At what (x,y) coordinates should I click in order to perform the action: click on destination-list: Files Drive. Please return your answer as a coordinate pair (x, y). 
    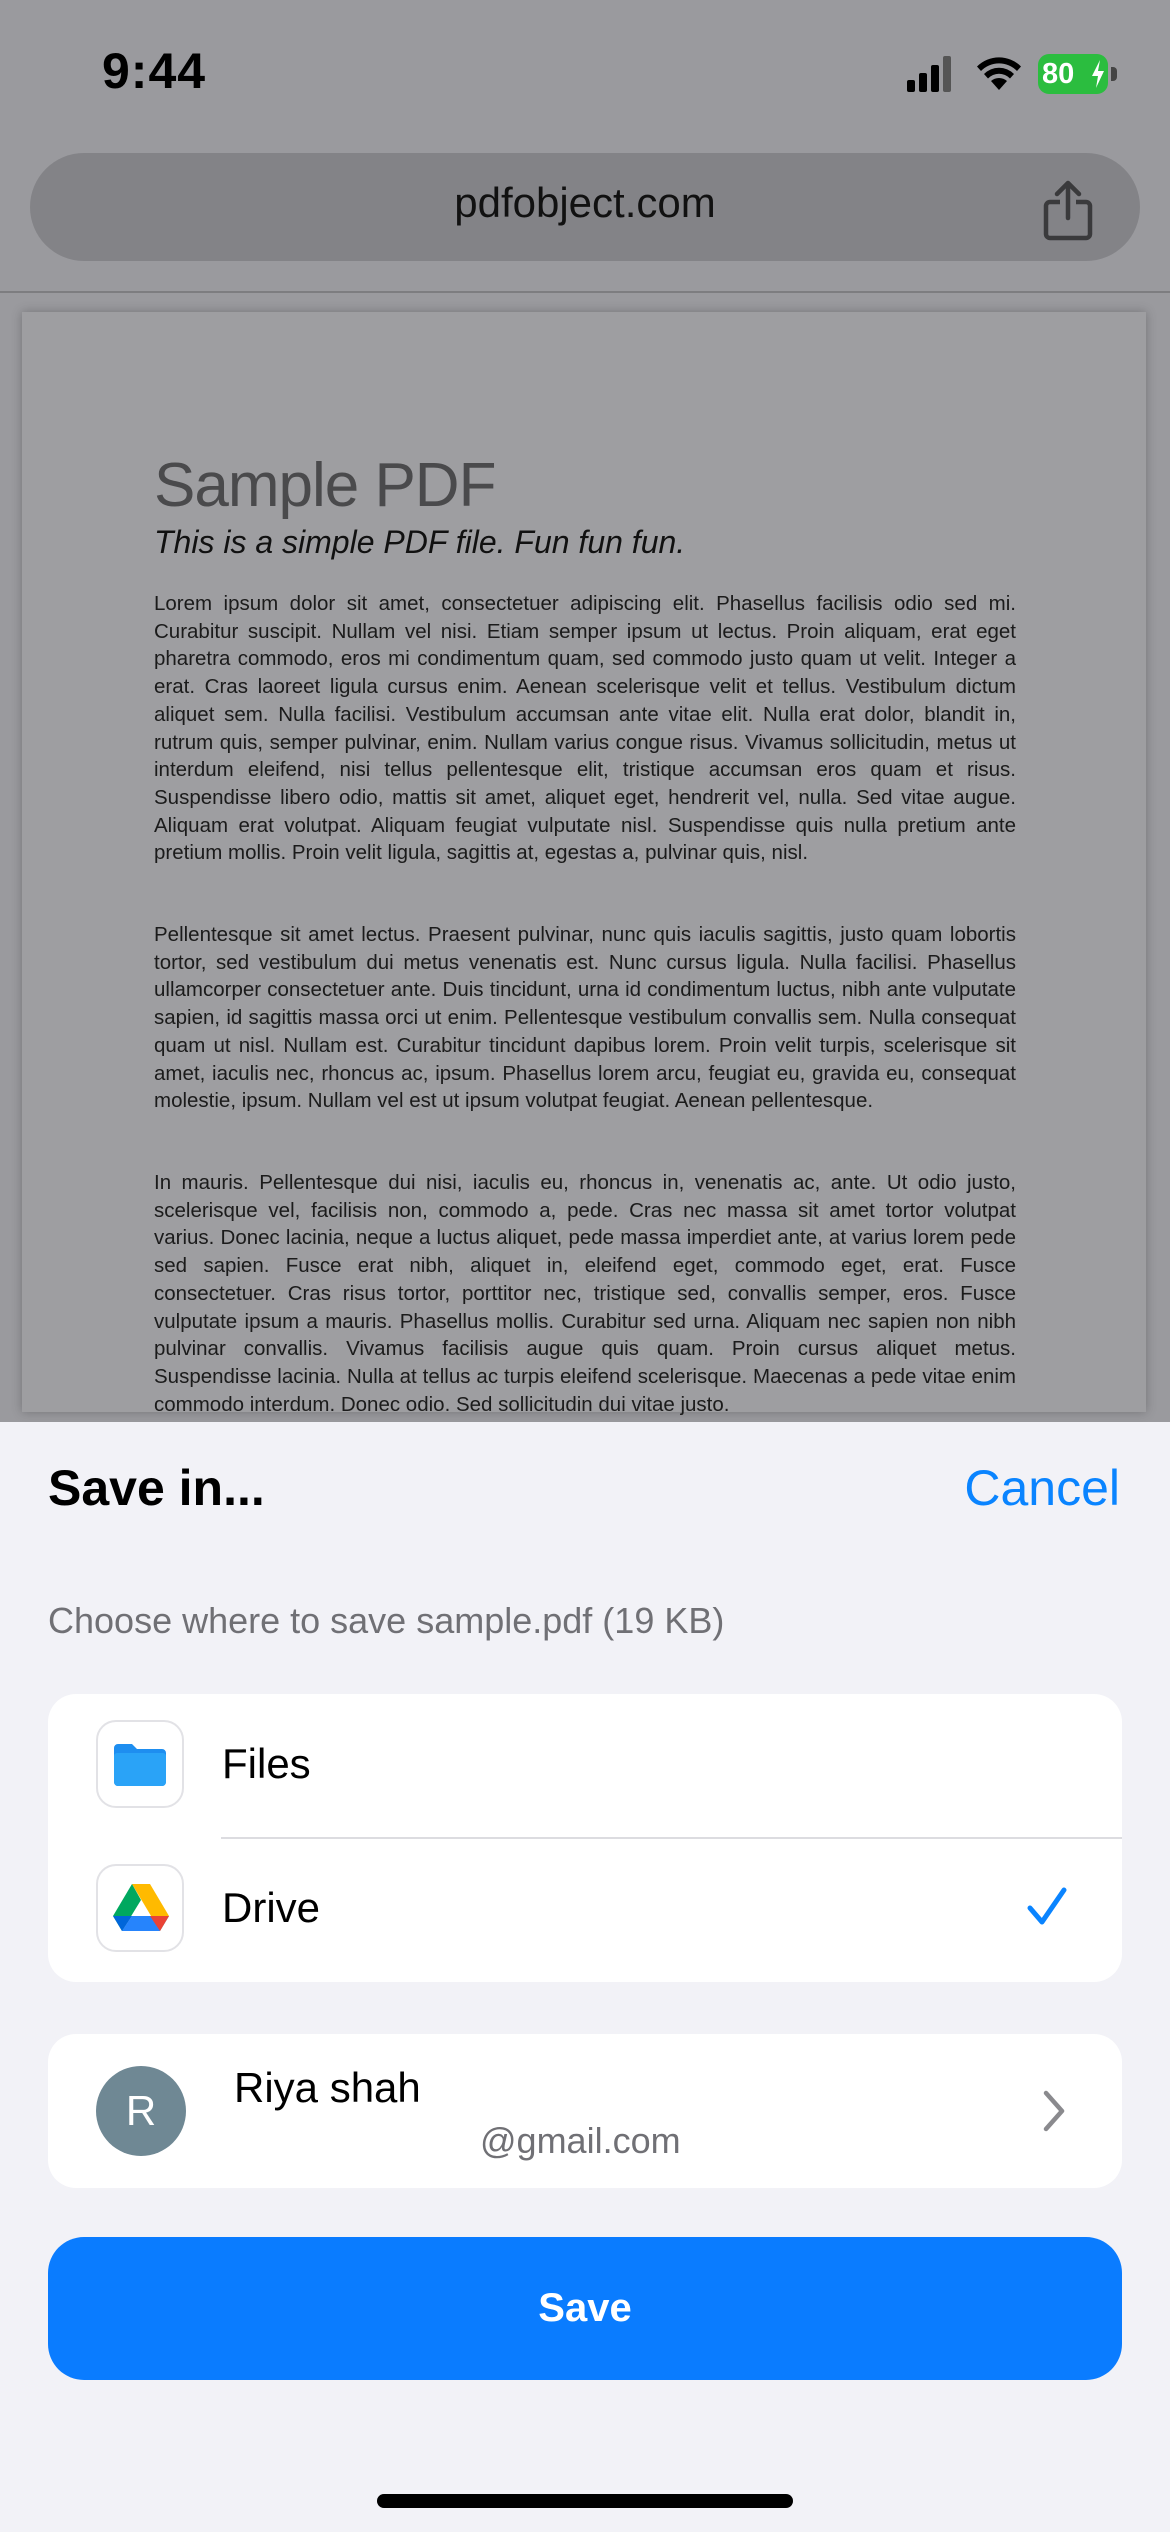
    Looking at the image, I should click on (585, 1838).